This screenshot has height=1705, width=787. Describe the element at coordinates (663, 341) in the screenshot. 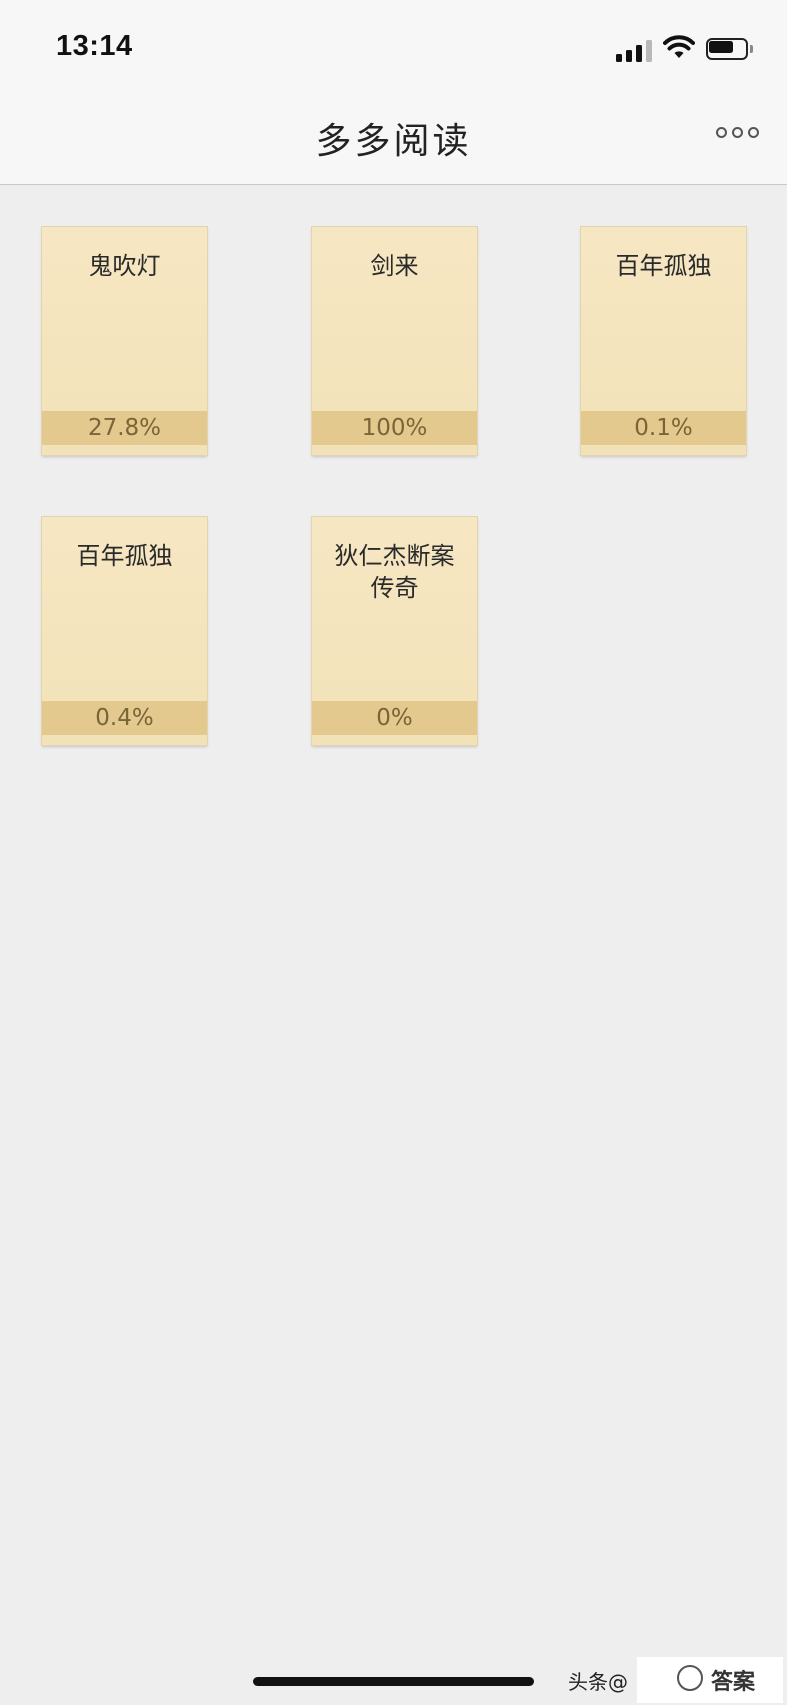

I see `book-card: 百年孤独 0.1%` at that location.